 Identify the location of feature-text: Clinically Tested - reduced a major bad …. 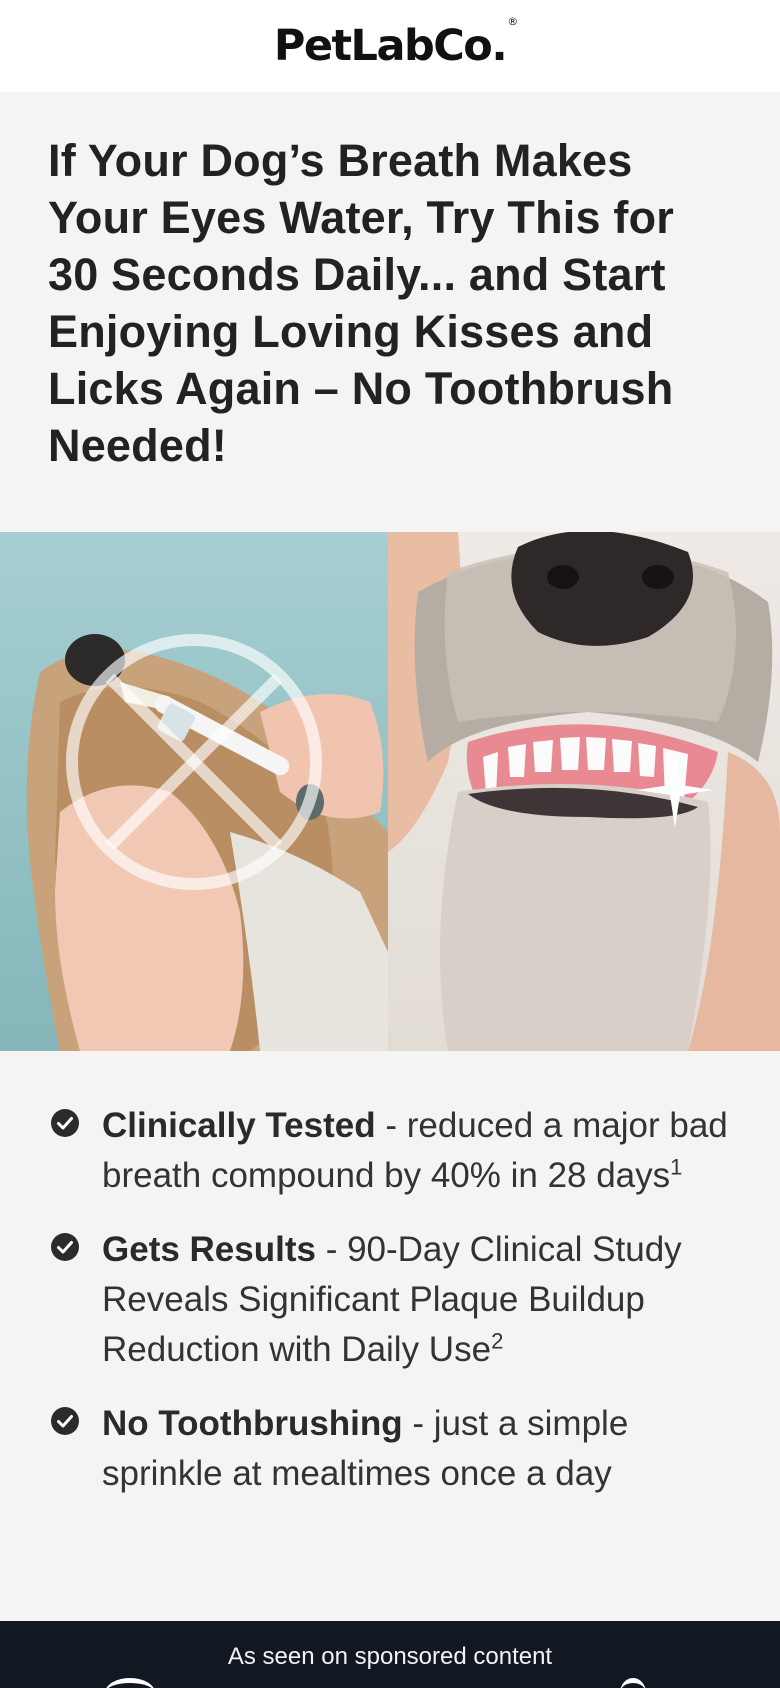
(417, 1151).